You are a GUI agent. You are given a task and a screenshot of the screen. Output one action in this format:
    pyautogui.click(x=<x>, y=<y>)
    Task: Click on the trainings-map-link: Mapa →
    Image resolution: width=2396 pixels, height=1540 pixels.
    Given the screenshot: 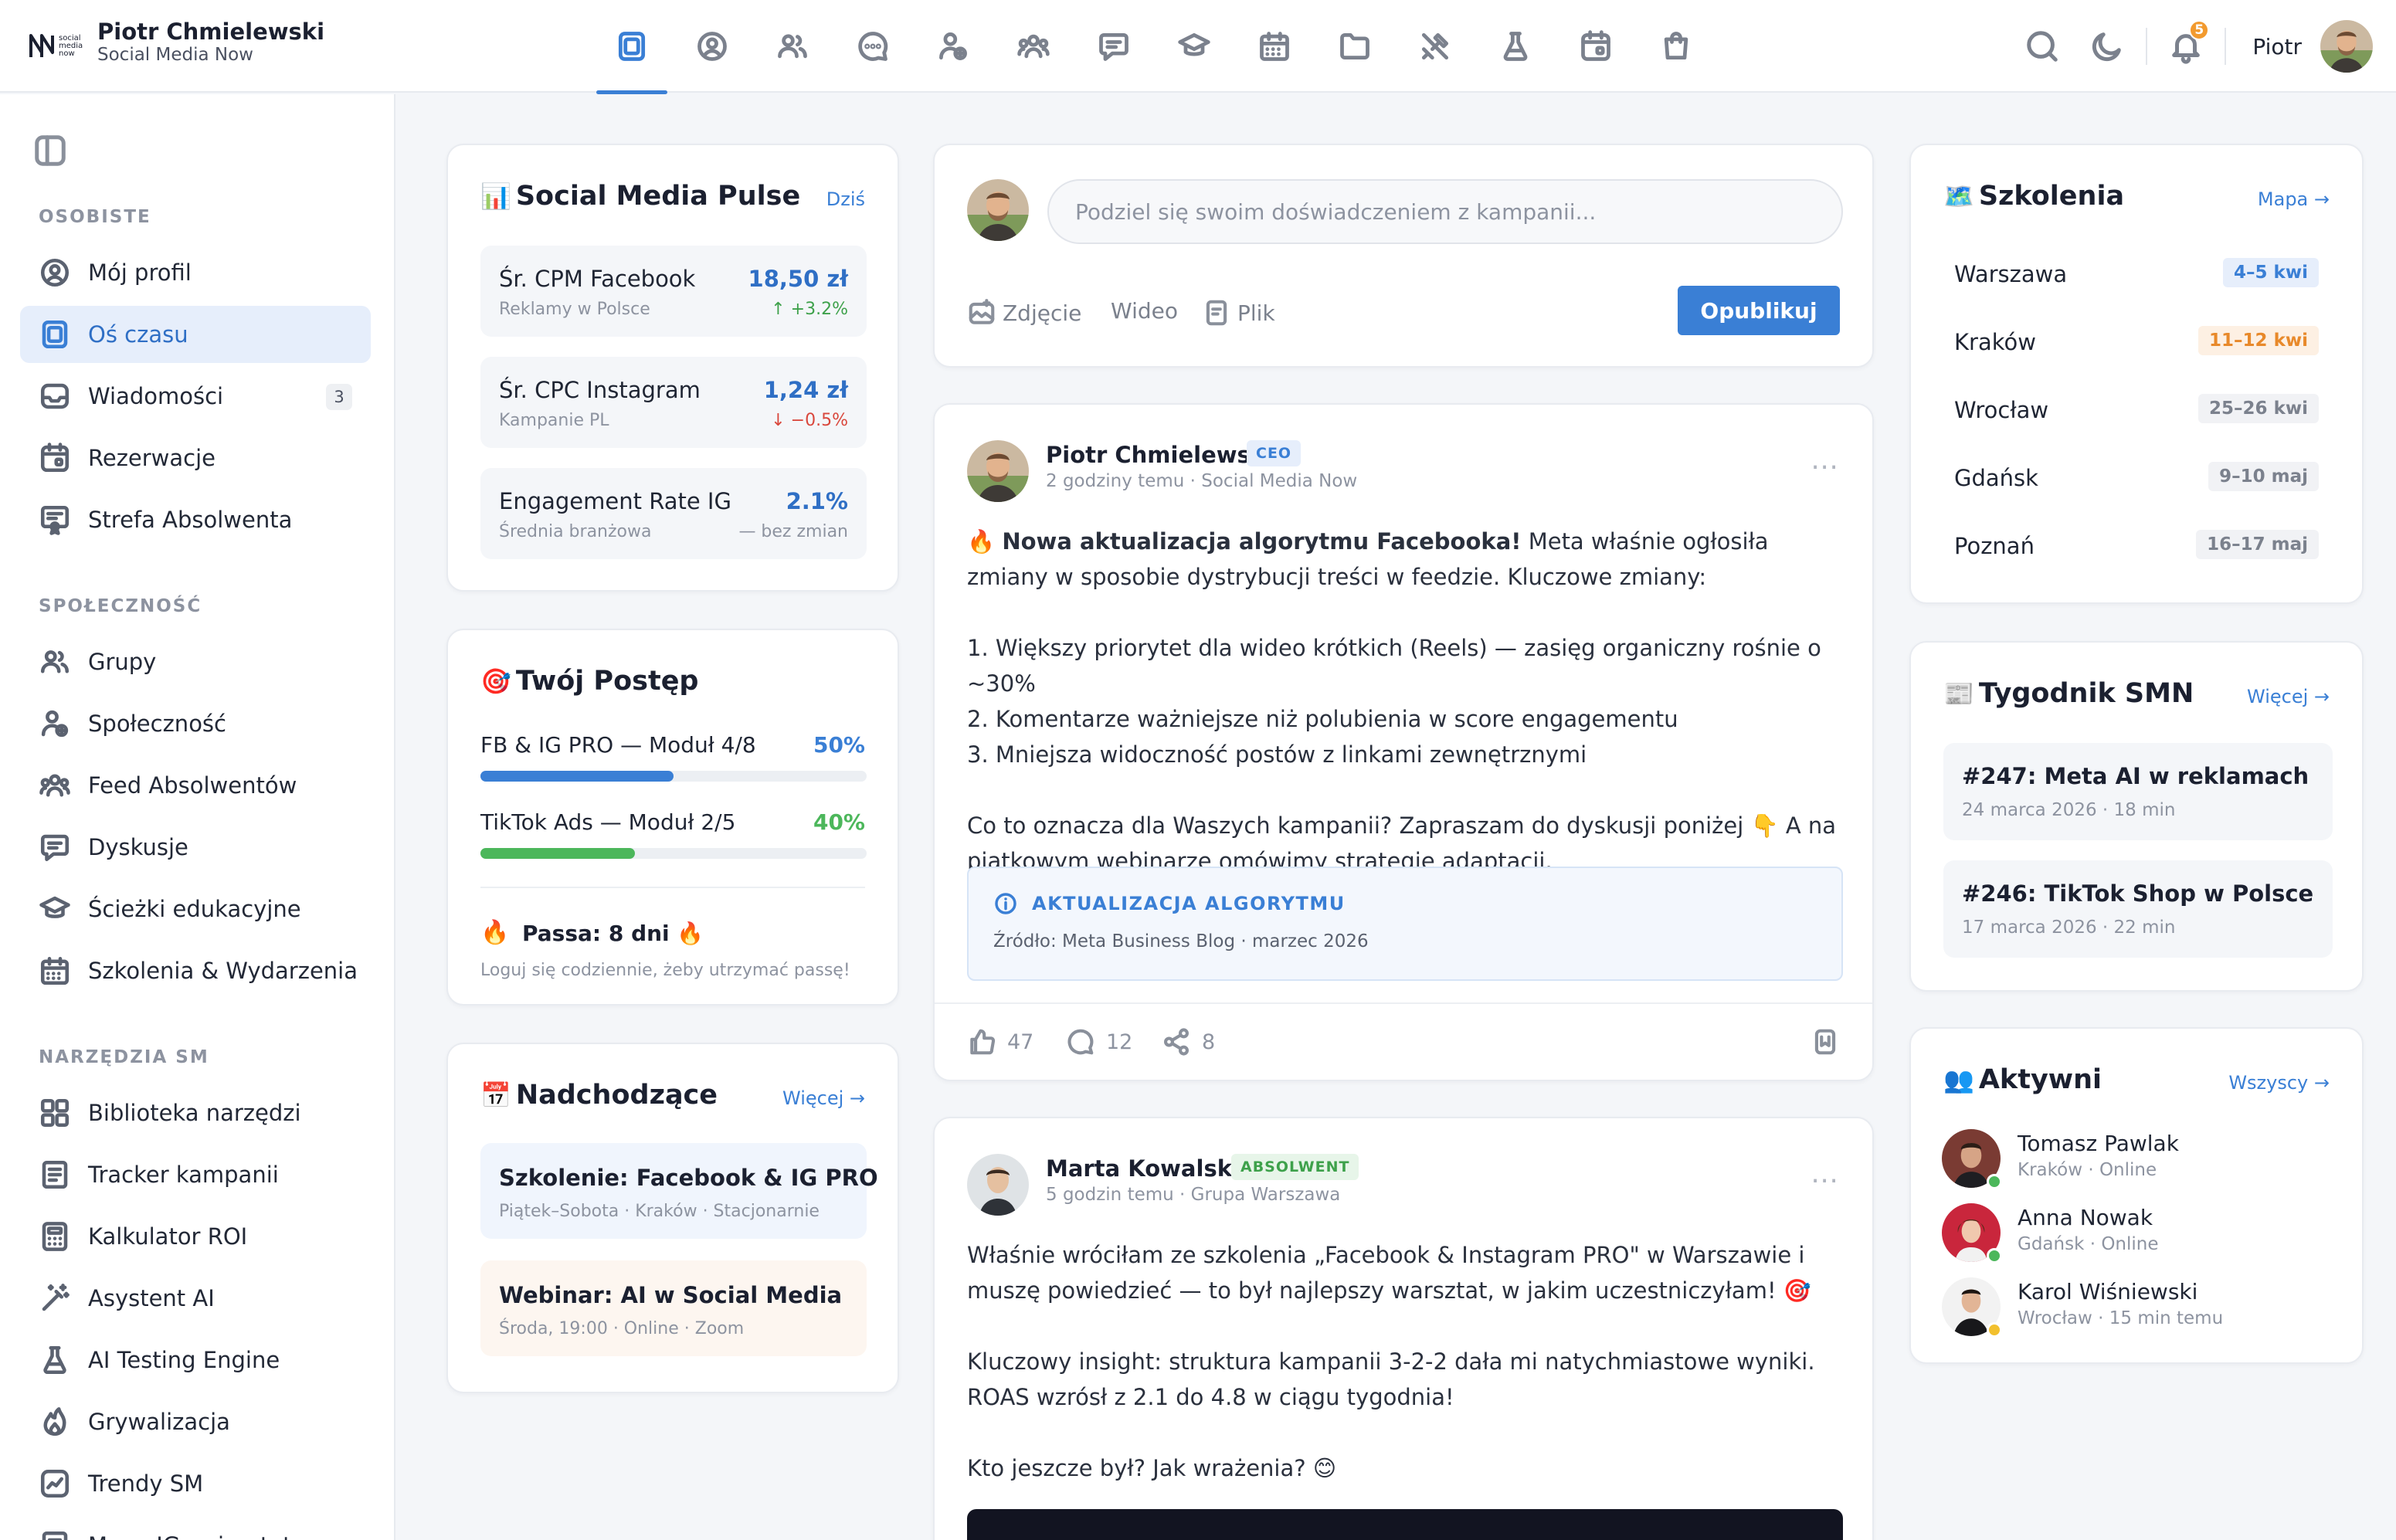 What is the action you would take?
    pyautogui.click(x=2294, y=199)
    